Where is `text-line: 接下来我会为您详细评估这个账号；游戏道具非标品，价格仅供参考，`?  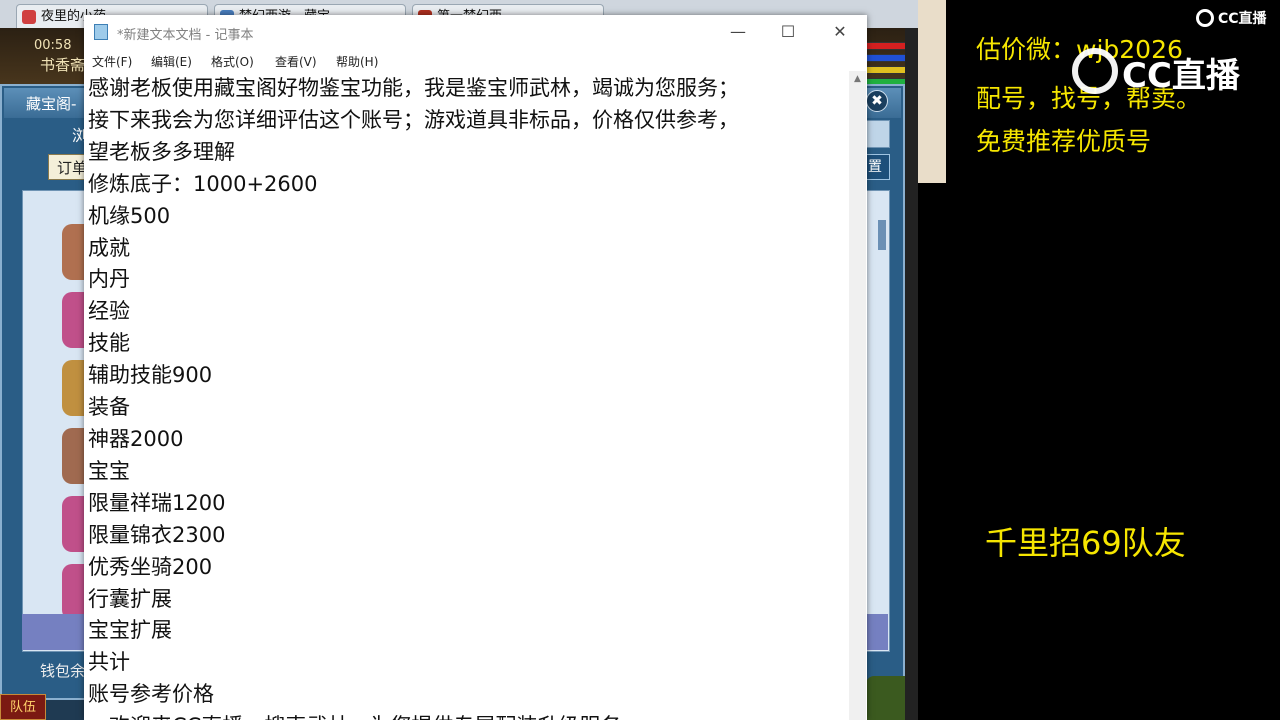
text-line: 接下来我会为您详细评估这个账号；游戏道具非标品，价格仅供参考， is located at coordinates (413, 119).